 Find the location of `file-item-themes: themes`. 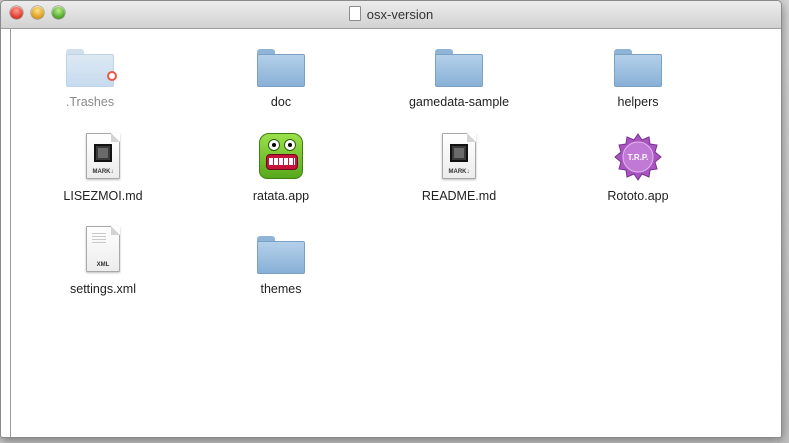

file-item-themes: themes is located at coordinates (281, 259).